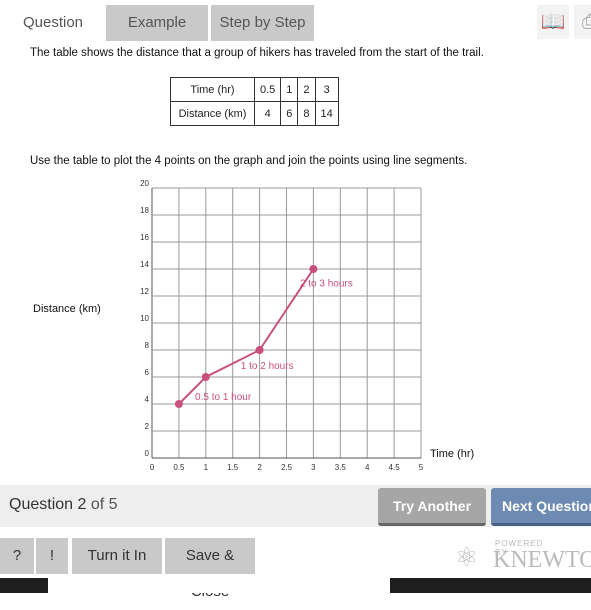 This screenshot has height=610, width=591. What do you see at coordinates (157, 23) in the screenshot?
I see `tab-example: Example` at bounding box center [157, 23].